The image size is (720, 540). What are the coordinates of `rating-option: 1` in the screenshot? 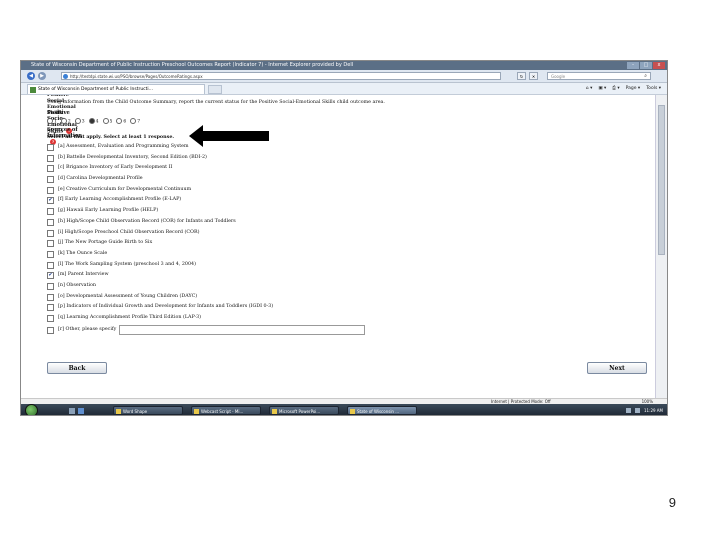 It's located at (52, 121).